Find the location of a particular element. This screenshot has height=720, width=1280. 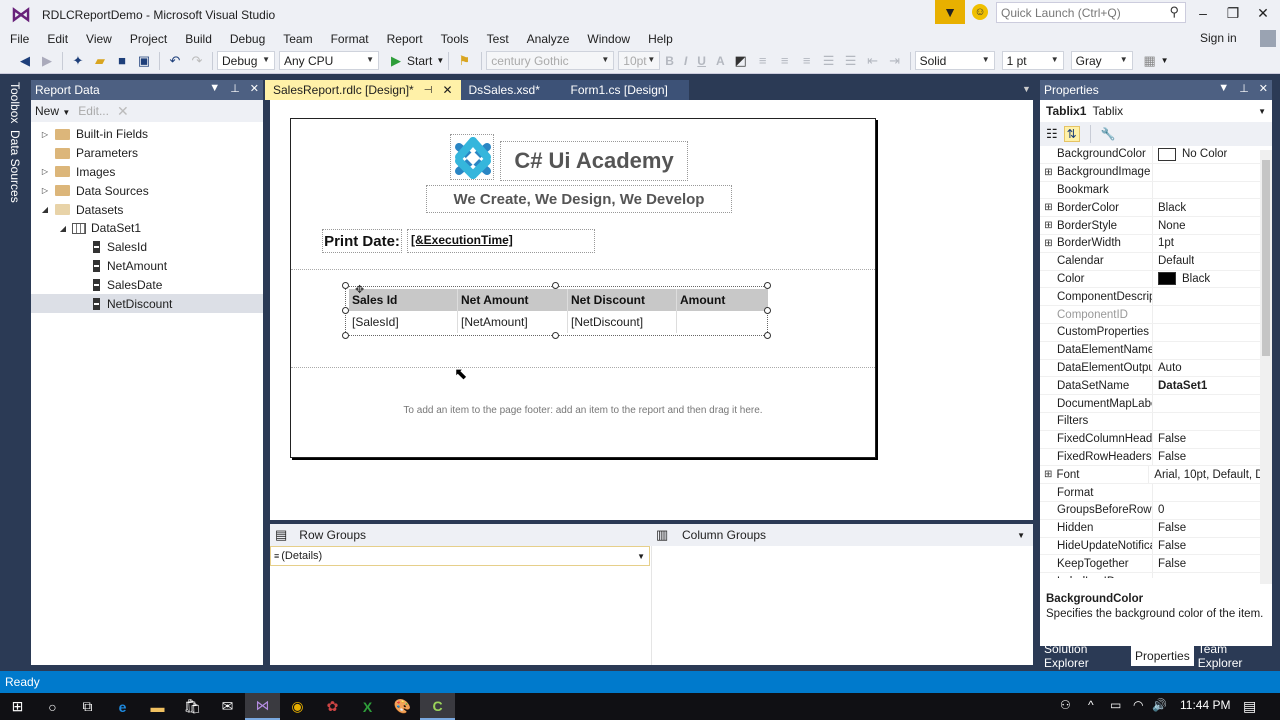

property-row-datasetname: DataSetName DataSet1 is located at coordinates (1150, 386).